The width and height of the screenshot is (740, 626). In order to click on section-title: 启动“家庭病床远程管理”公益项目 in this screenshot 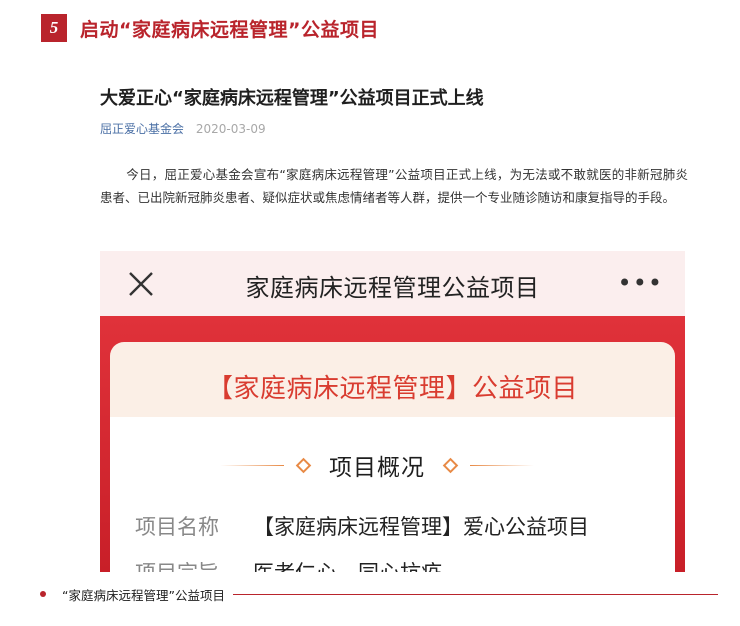, I will do `click(229, 29)`.